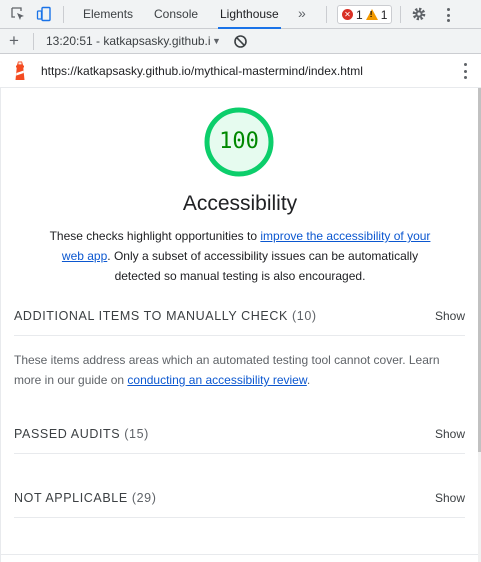 Image resolution: width=481 pixels, height=562 pixels. Describe the element at coordinates (81, 433) in the screenshot. I see `group-title: Passed audits (15)` at that location.